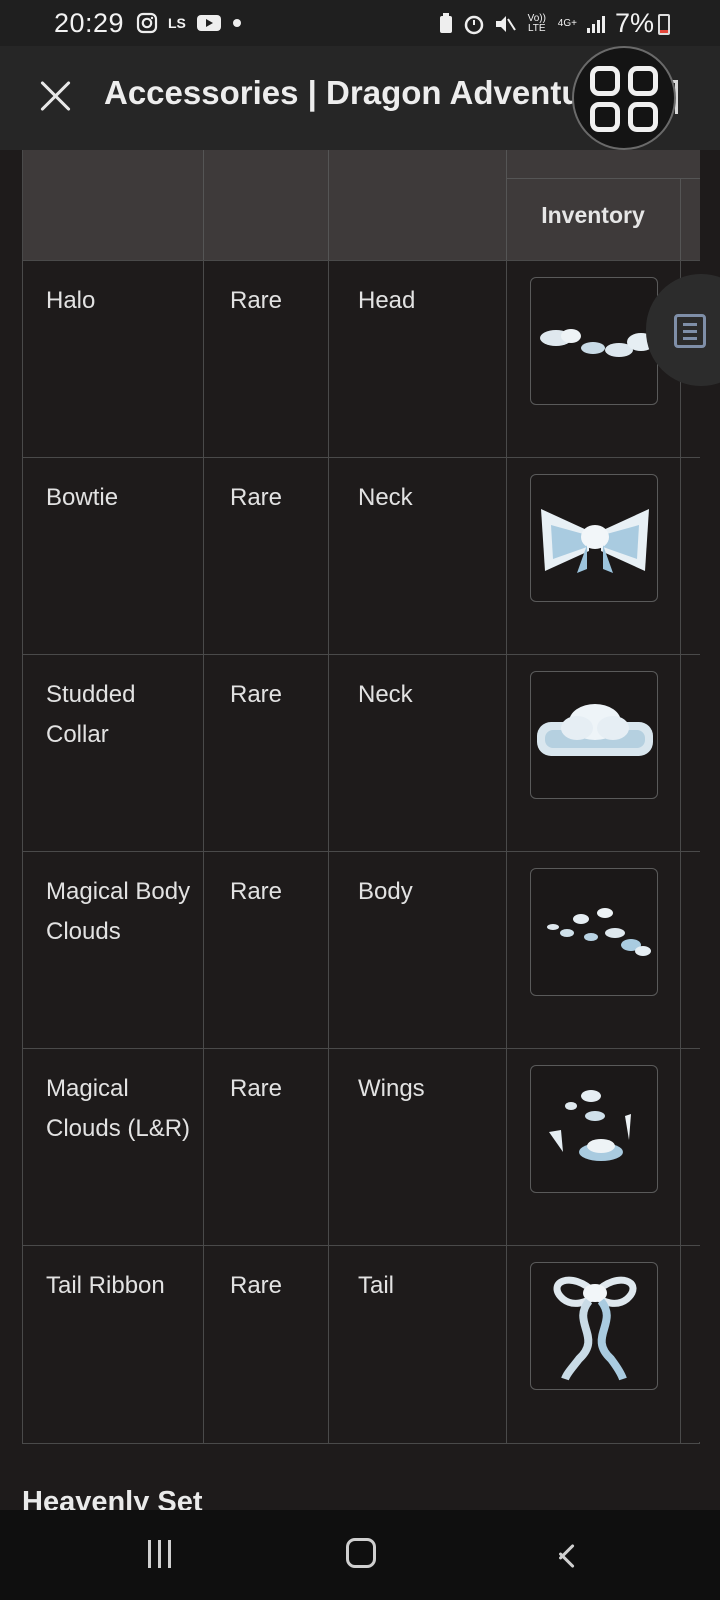  Describe the element at coordinates (361, 753) in the screenshot. I see `table-row: Studded Collar Rare Neck` at that location.